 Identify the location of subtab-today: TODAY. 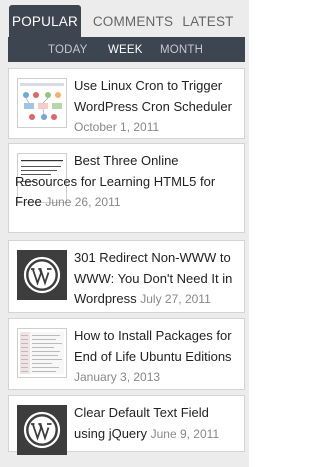
(68, 49).